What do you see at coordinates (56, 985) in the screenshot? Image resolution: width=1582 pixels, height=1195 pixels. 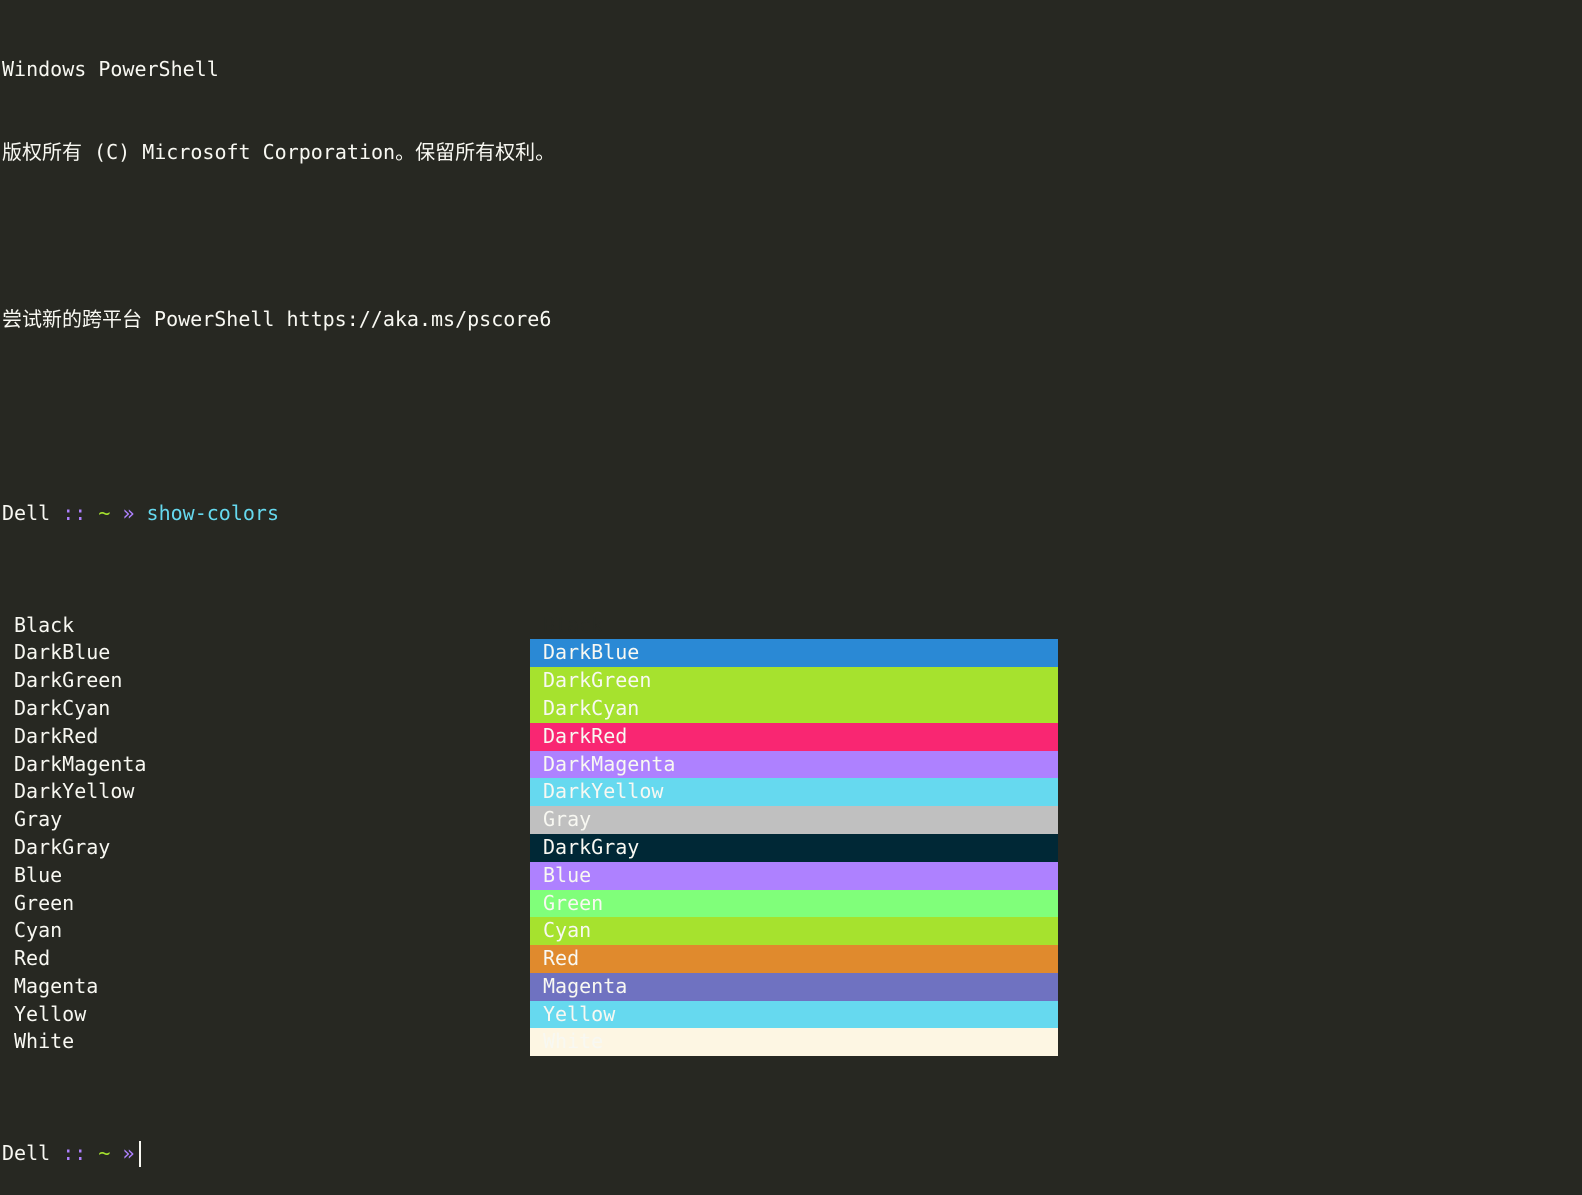 I see `color-foreground-sample: Magenta` at bounding box center [56, 985].